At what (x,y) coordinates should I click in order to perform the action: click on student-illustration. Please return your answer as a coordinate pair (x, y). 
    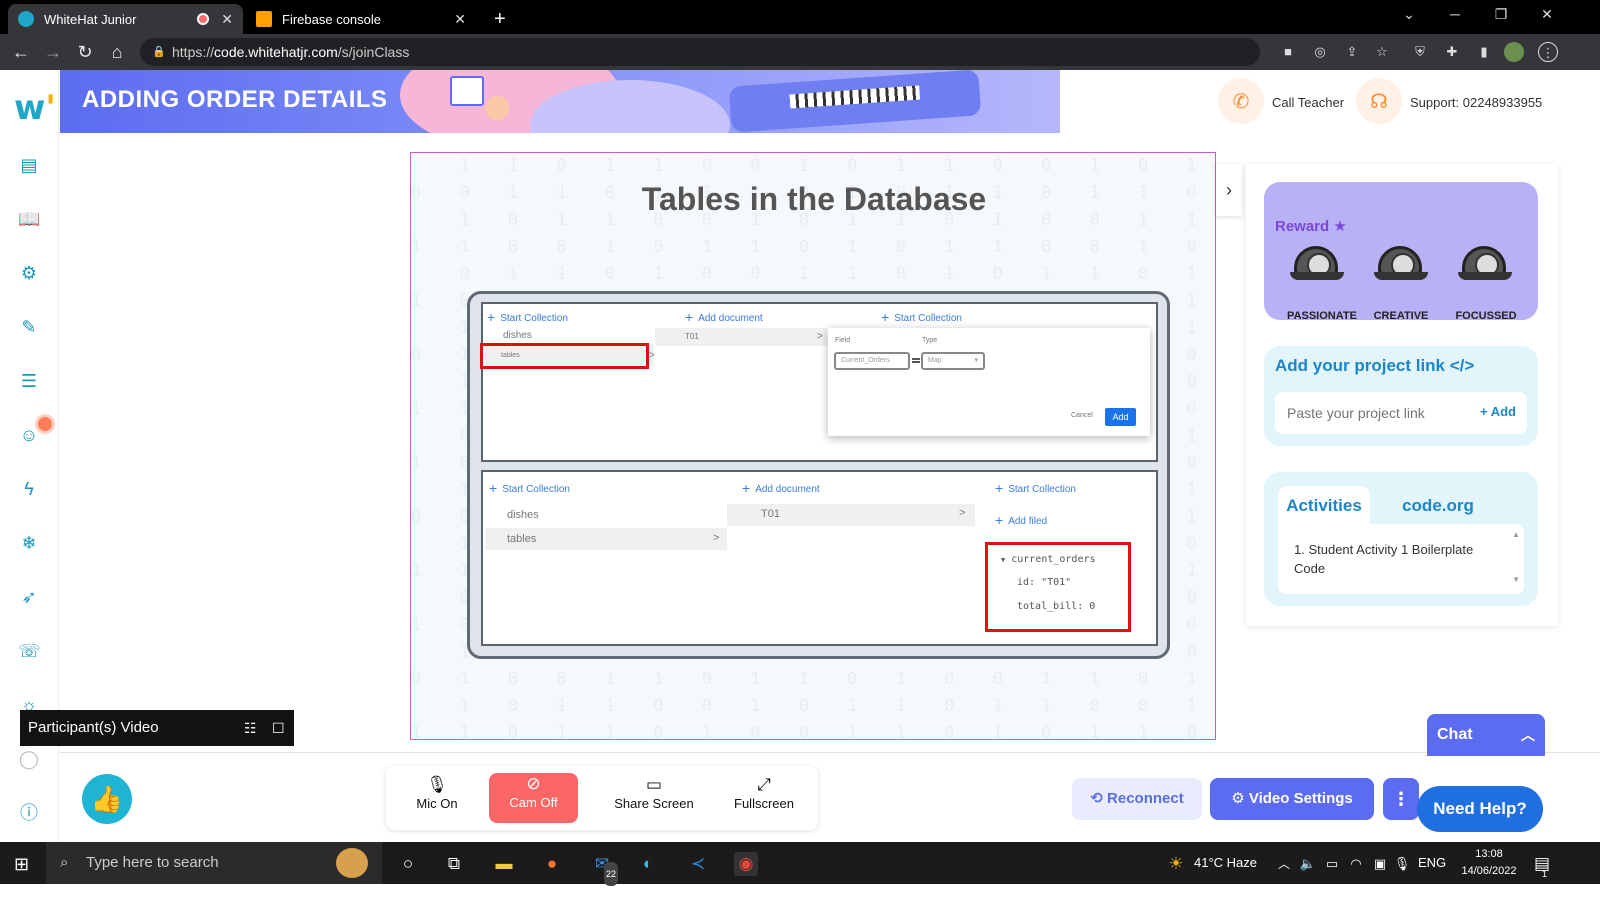
    Looking at the image, I should click on (497, 108).